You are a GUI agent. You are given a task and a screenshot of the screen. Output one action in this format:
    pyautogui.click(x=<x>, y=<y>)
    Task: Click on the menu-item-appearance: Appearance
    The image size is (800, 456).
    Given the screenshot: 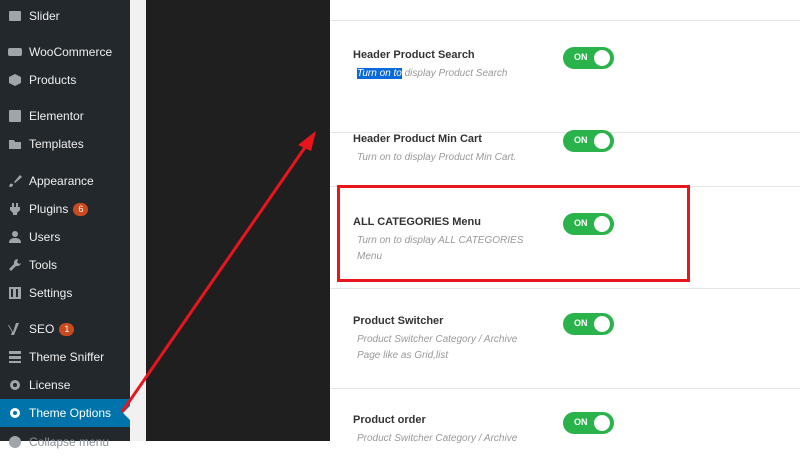 What is the action you would take?
    pyautogui.click(x=65, y=181)
    